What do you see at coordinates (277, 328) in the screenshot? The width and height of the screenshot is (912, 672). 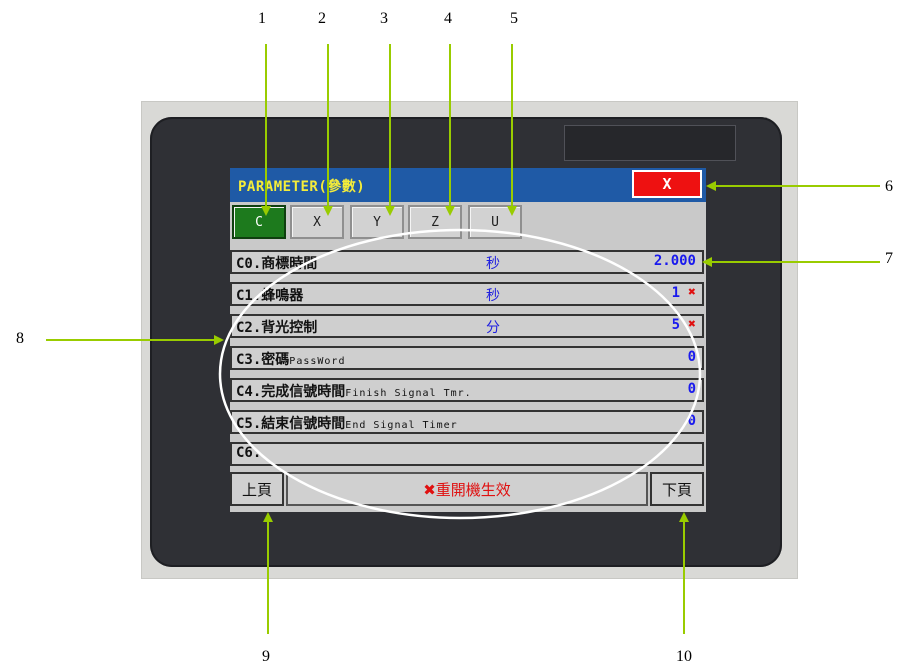 I see `param-label: C2.背光控制` at bounding box center [277, 328].